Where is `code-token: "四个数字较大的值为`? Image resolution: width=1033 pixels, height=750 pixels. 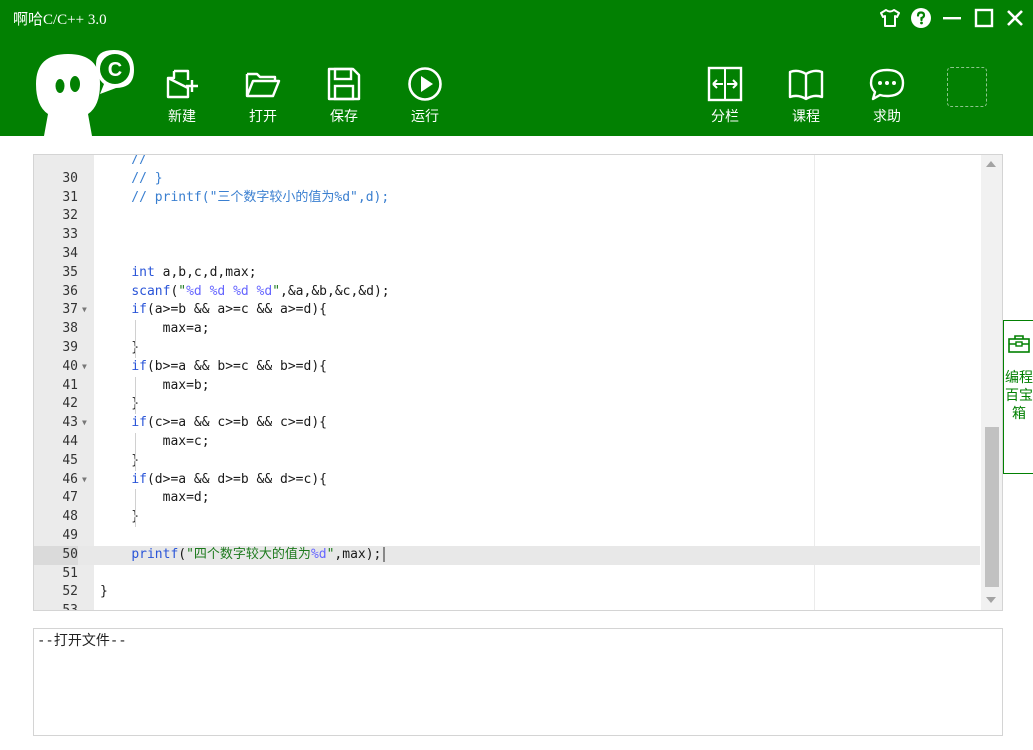
code-token: "四个数字较大的值为 is located at coordinates (248, 554).